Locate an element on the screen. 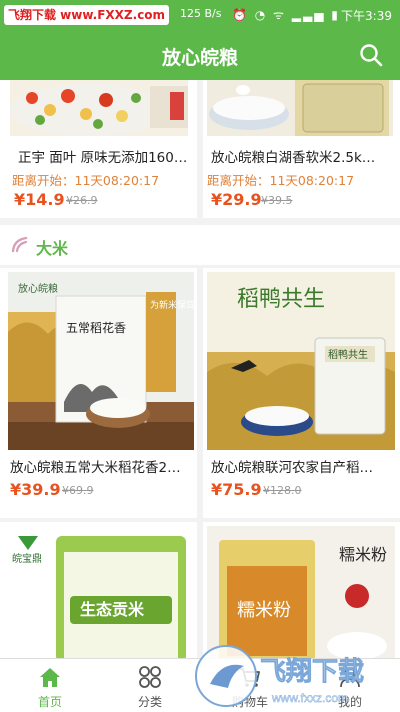 The width and height of the screenshot is (400, 712). price: ¥29.9 is located at coordinates (236, 199).